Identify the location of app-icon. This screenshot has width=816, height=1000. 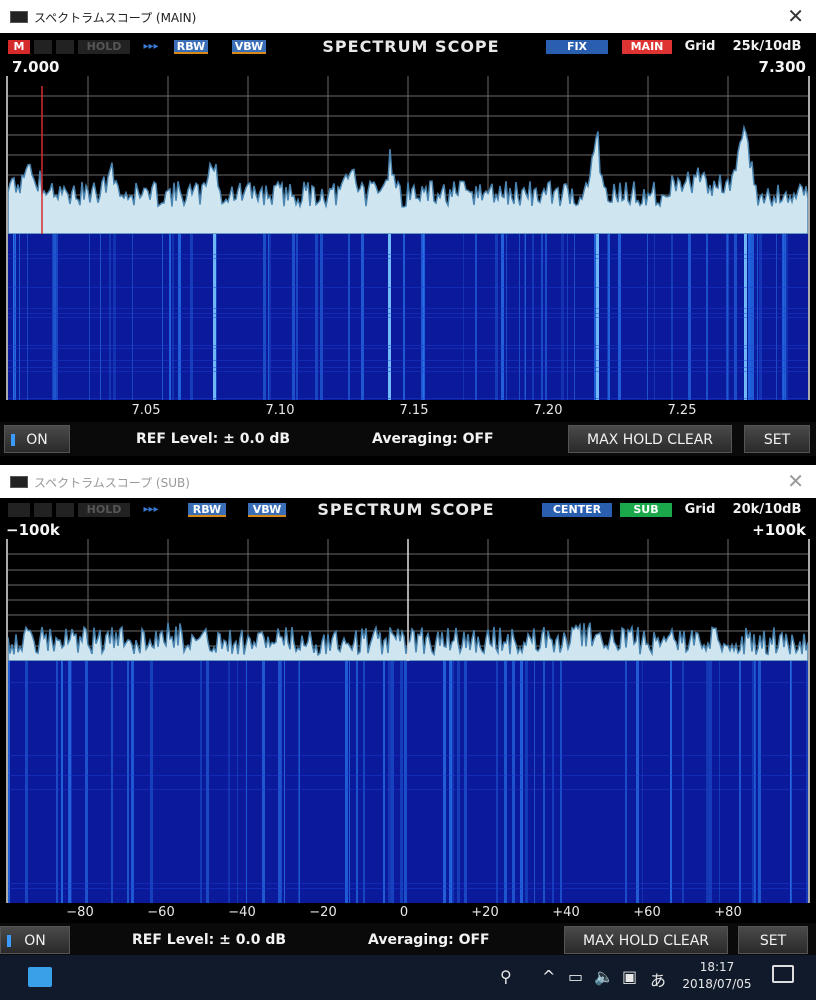
(19, 17).